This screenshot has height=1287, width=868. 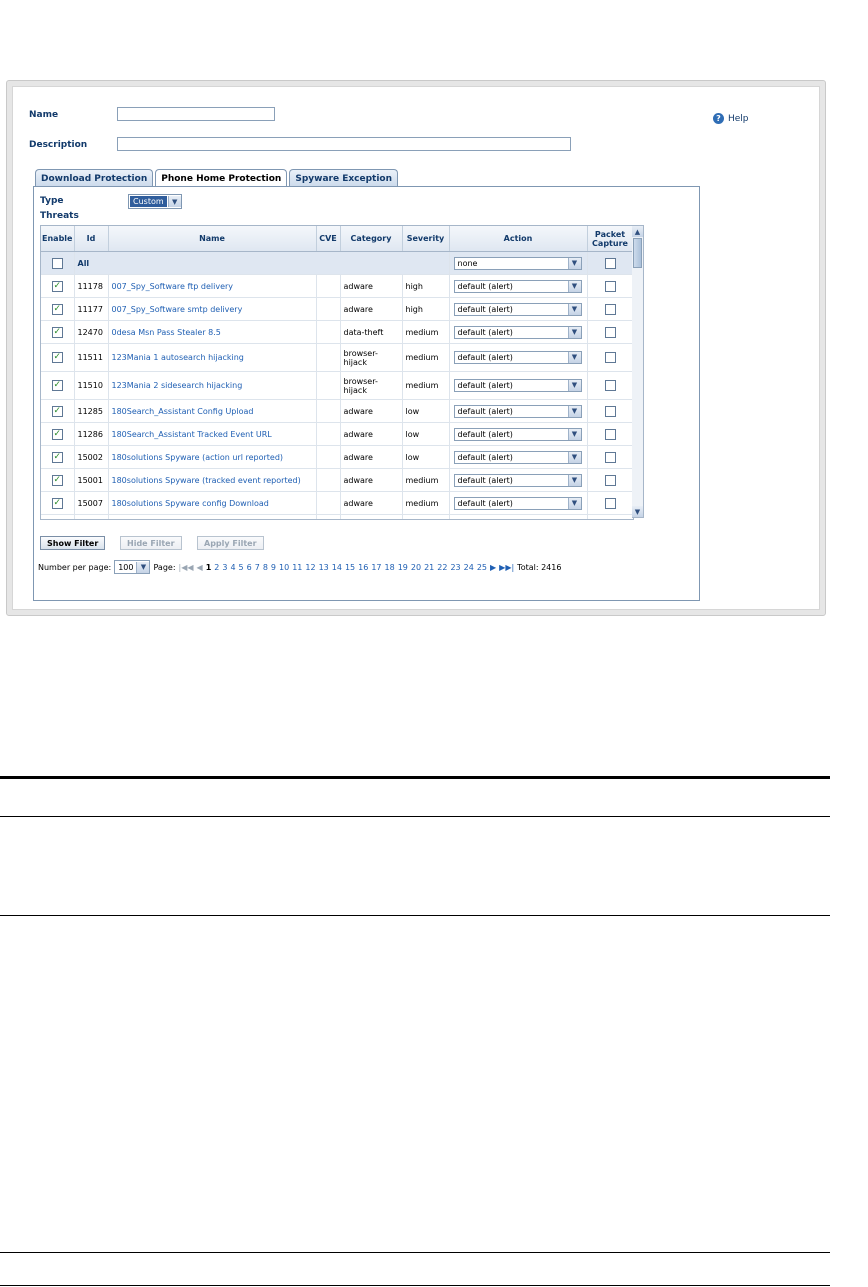 What do you see at coordinates (212, 239) in the screenshot?
I see `col-header-name: Name` at bounding box center [212, 239].